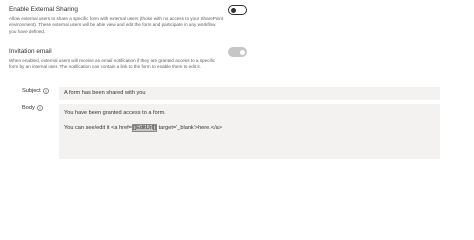 The width and height of the screenshot is (474, 240). What do you see at coordinates (31, 91) in the screenshot?
I see `subject-label-text: Subject` at bounding box center [31, 91].